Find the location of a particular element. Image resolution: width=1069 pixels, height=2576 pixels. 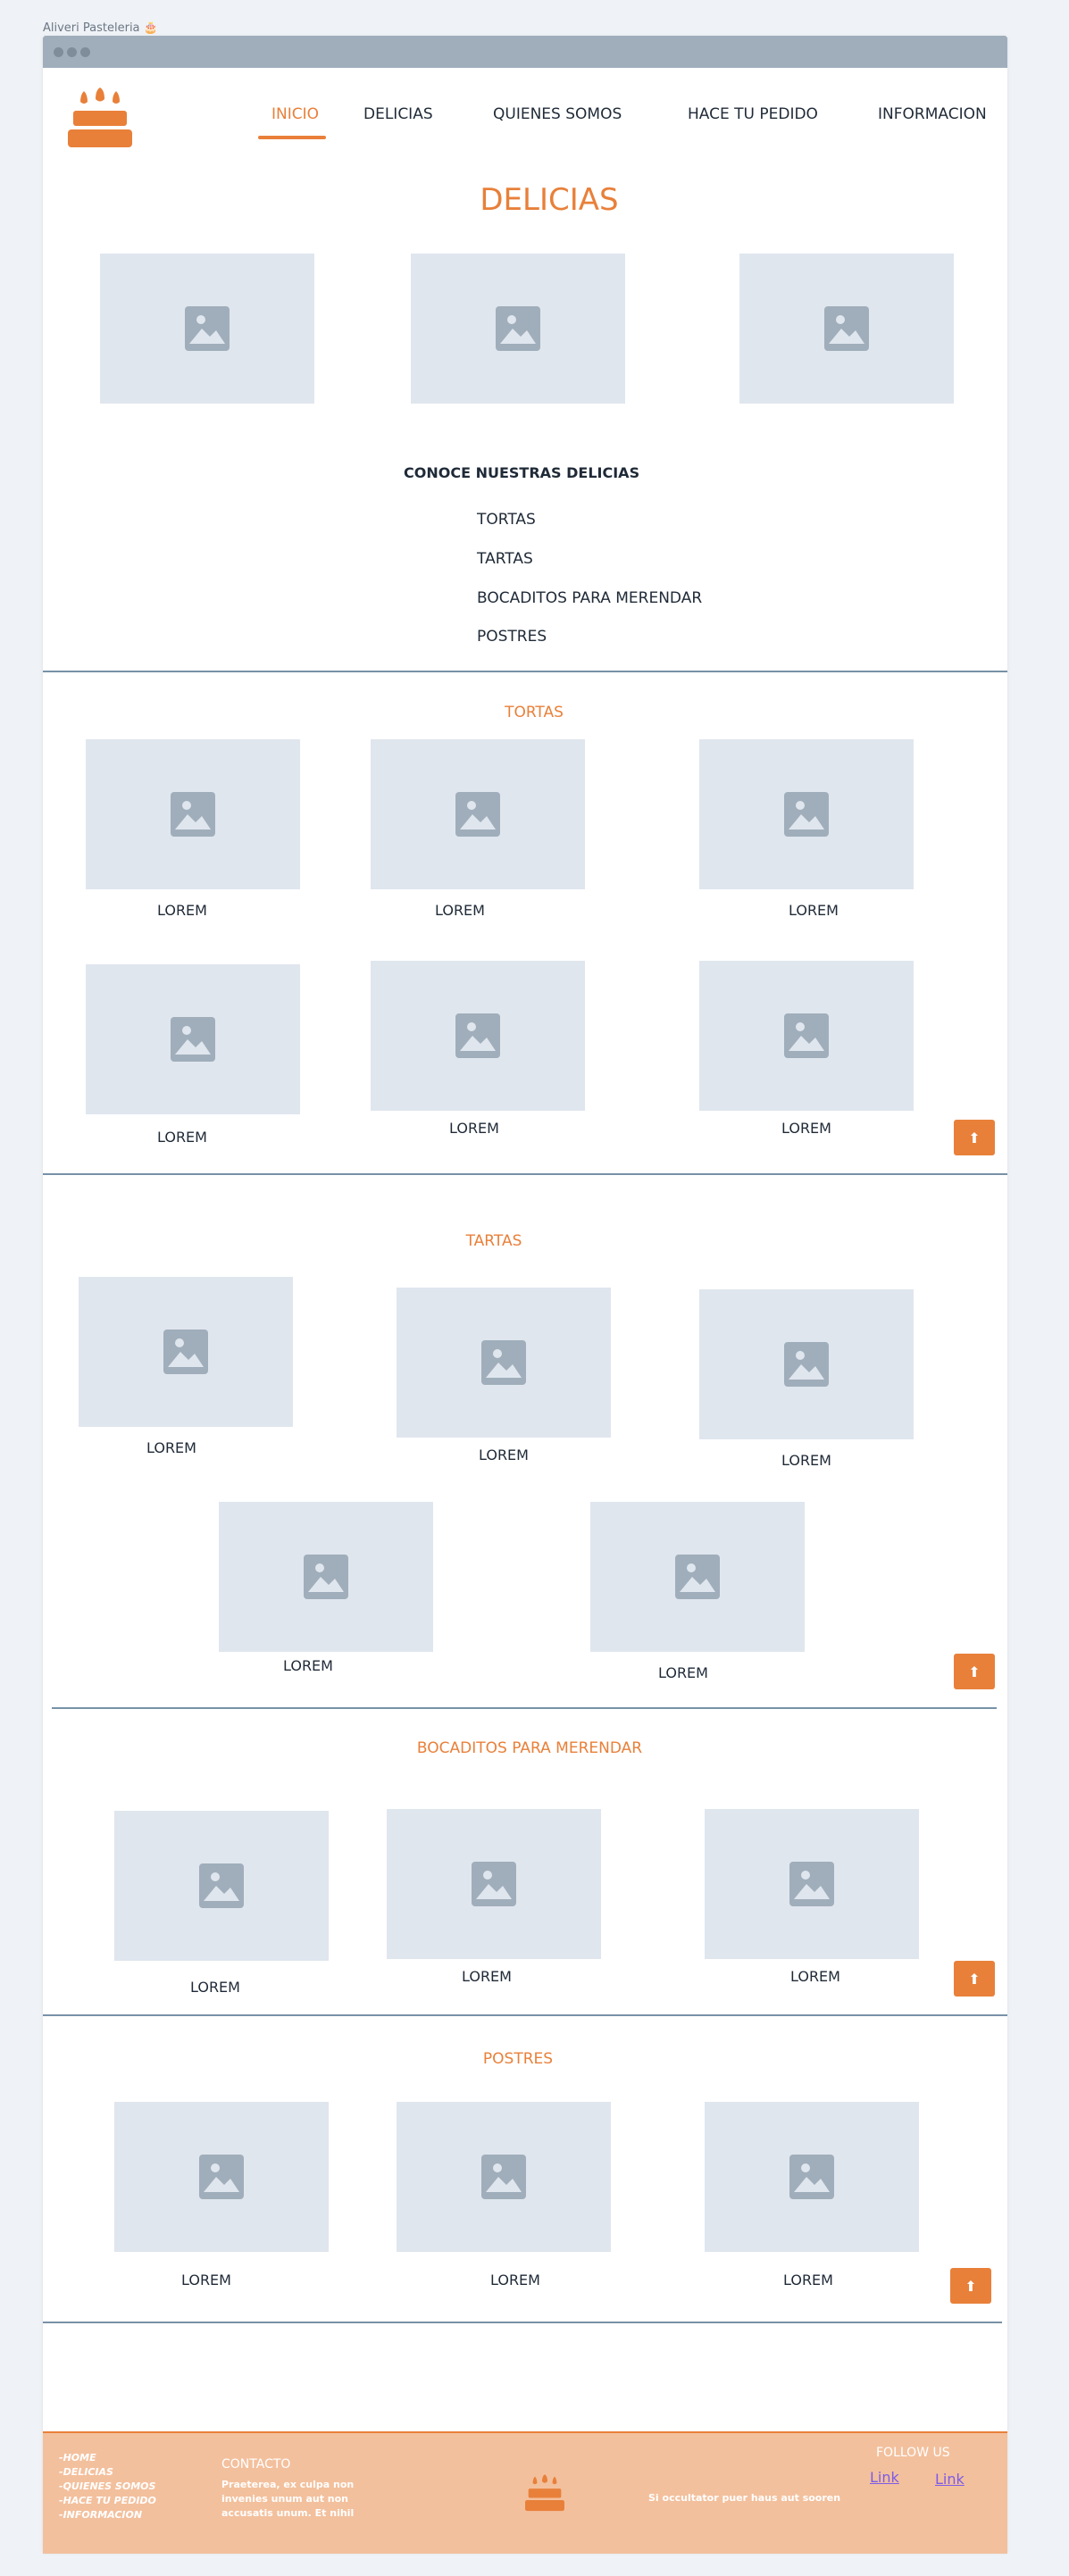

category-link-bocaditos: BOCADITOS PARA MERENDAR is located at coordinates (589, 598).